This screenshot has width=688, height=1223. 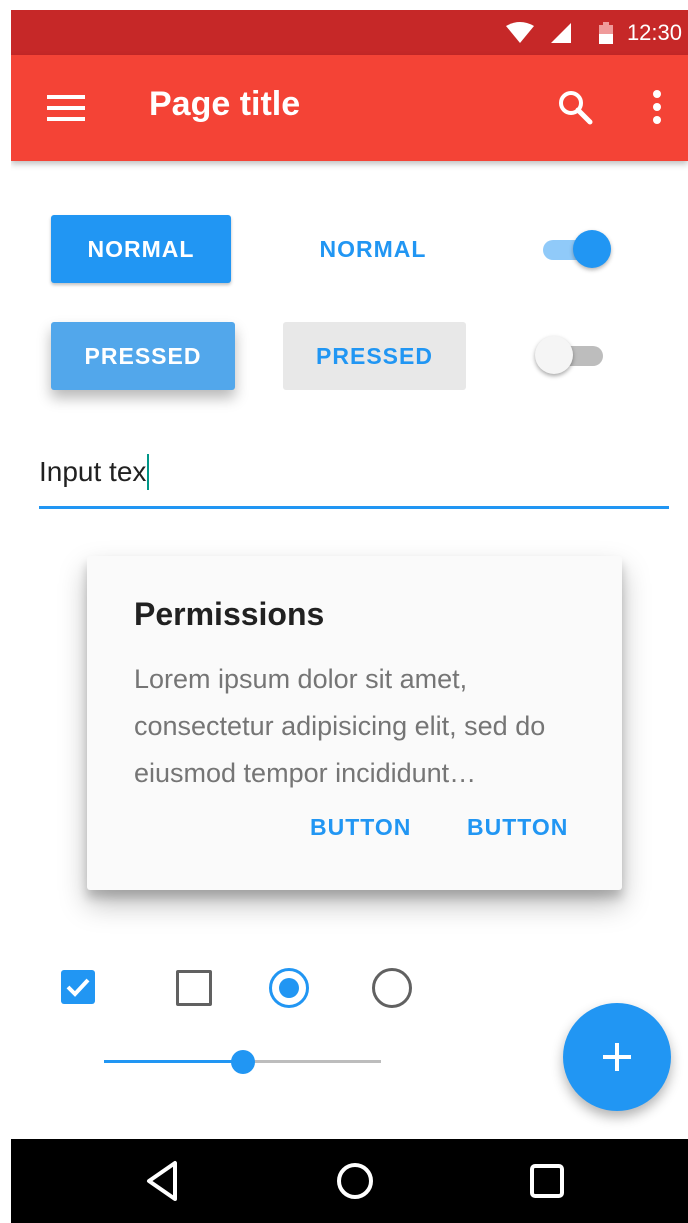 What do you see at coordinates (657, 107) in the screenshot?
I see `more-vert-icon` at bounding box center [657, 107].